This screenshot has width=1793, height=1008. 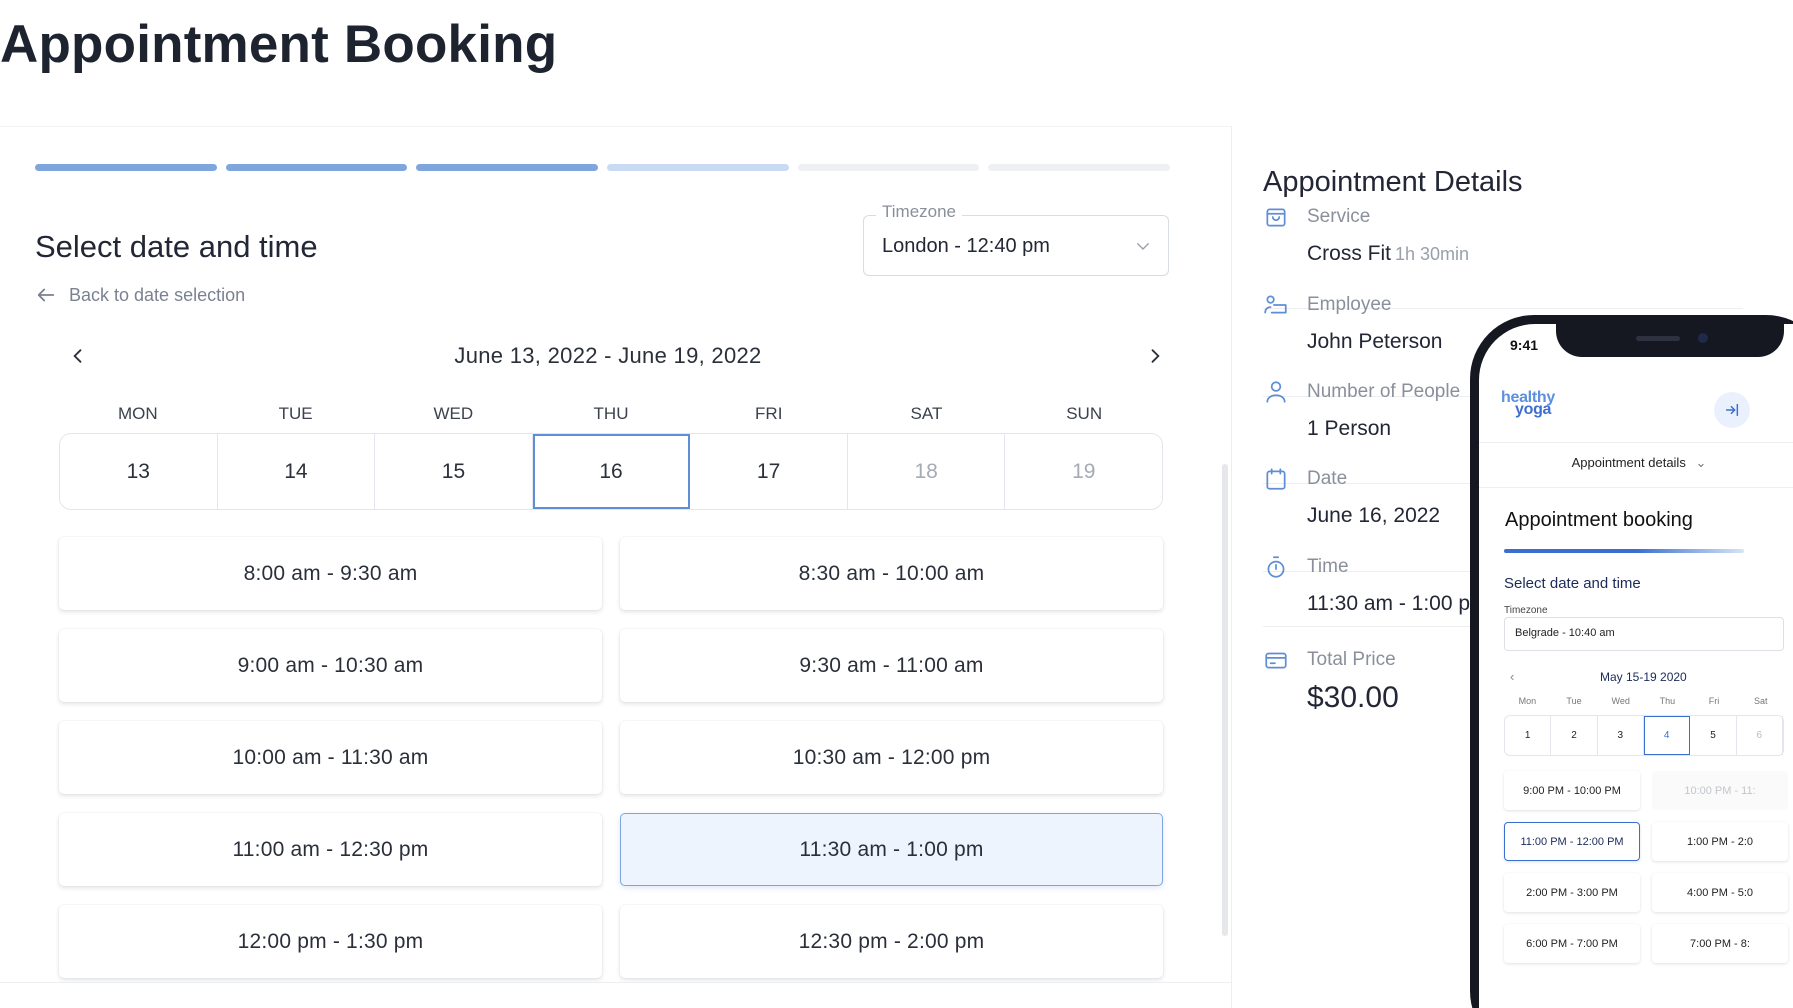 What do you see at coordinates (330, 849) in the screenshot?
I see `time-slot: 11:00 am - 12:30 pm` at bounding box center [330, 849].